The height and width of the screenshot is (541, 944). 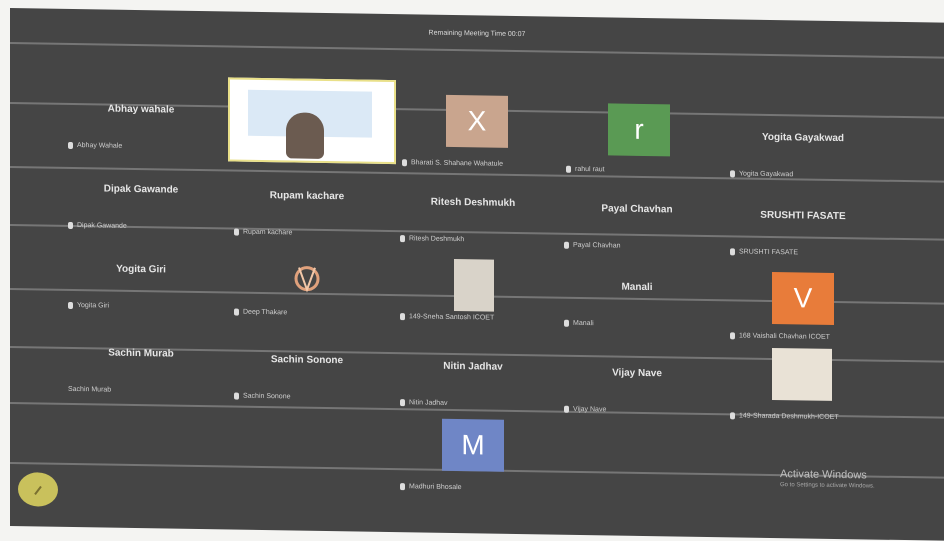 I want to click on participant-display-name: Dipak Gawande, so click(x=141, y=189).